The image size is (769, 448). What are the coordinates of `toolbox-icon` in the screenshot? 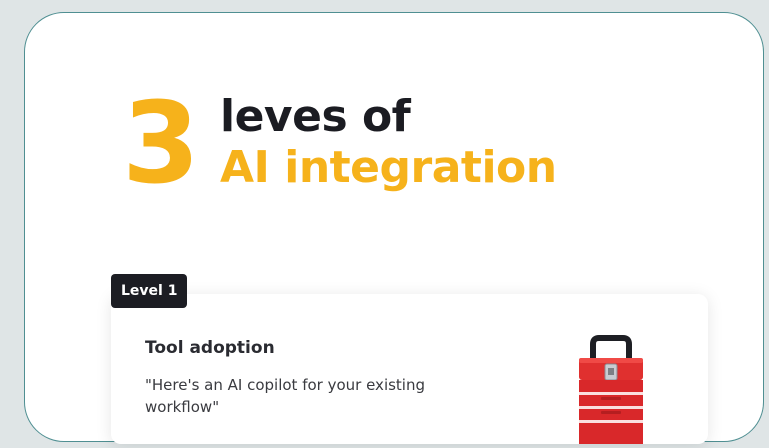 It's located at (611, 389).